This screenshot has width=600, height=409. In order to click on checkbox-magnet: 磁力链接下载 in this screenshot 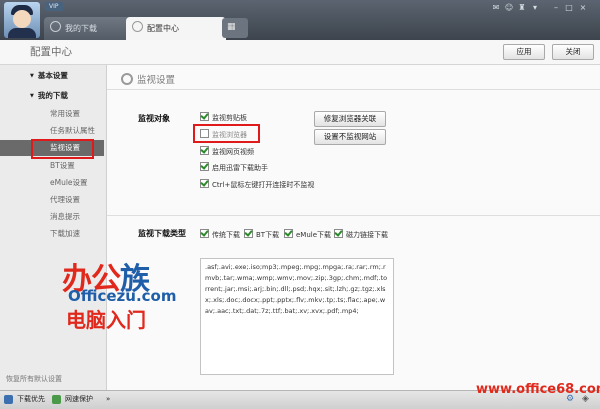, I will do `click(361, 234)`.